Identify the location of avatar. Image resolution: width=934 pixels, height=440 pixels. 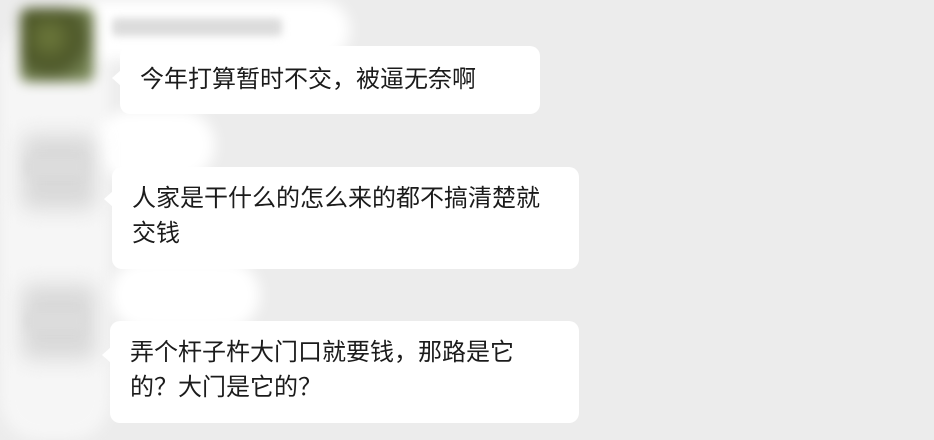
(57, 45).